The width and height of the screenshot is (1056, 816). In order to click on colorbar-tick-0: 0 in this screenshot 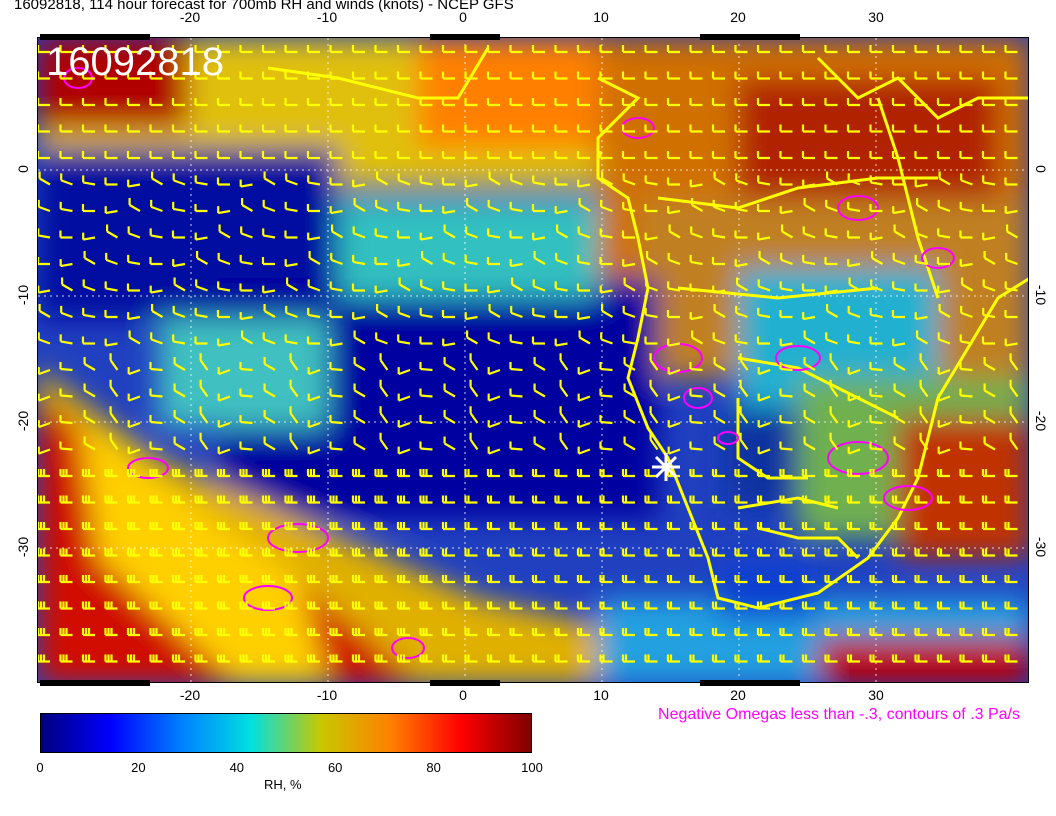, I will do `click(40, 767)`.